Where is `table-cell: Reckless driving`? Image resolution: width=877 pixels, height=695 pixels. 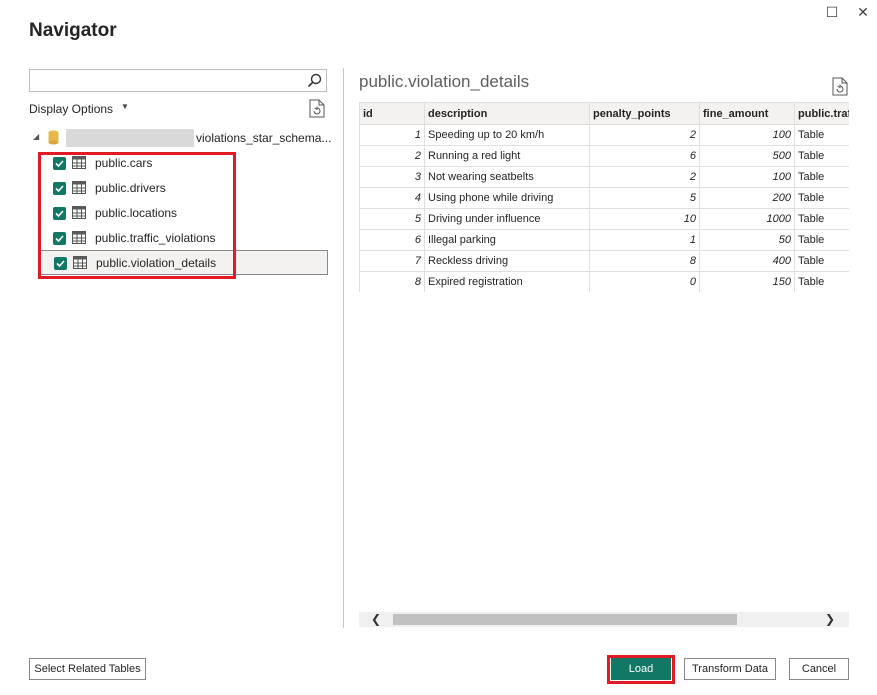 table-cell: Reckless driving is located at coordinates (507, 261).